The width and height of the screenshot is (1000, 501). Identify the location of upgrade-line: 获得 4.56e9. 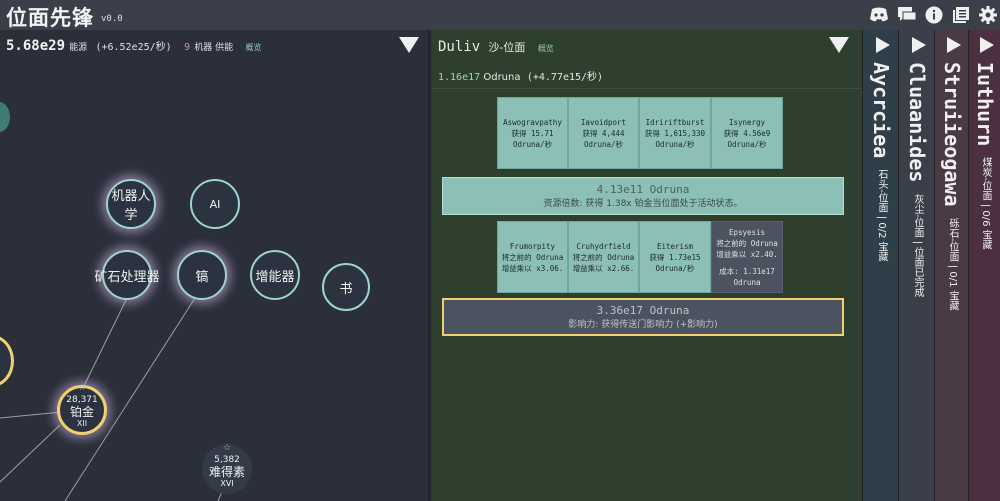
(747, 133).